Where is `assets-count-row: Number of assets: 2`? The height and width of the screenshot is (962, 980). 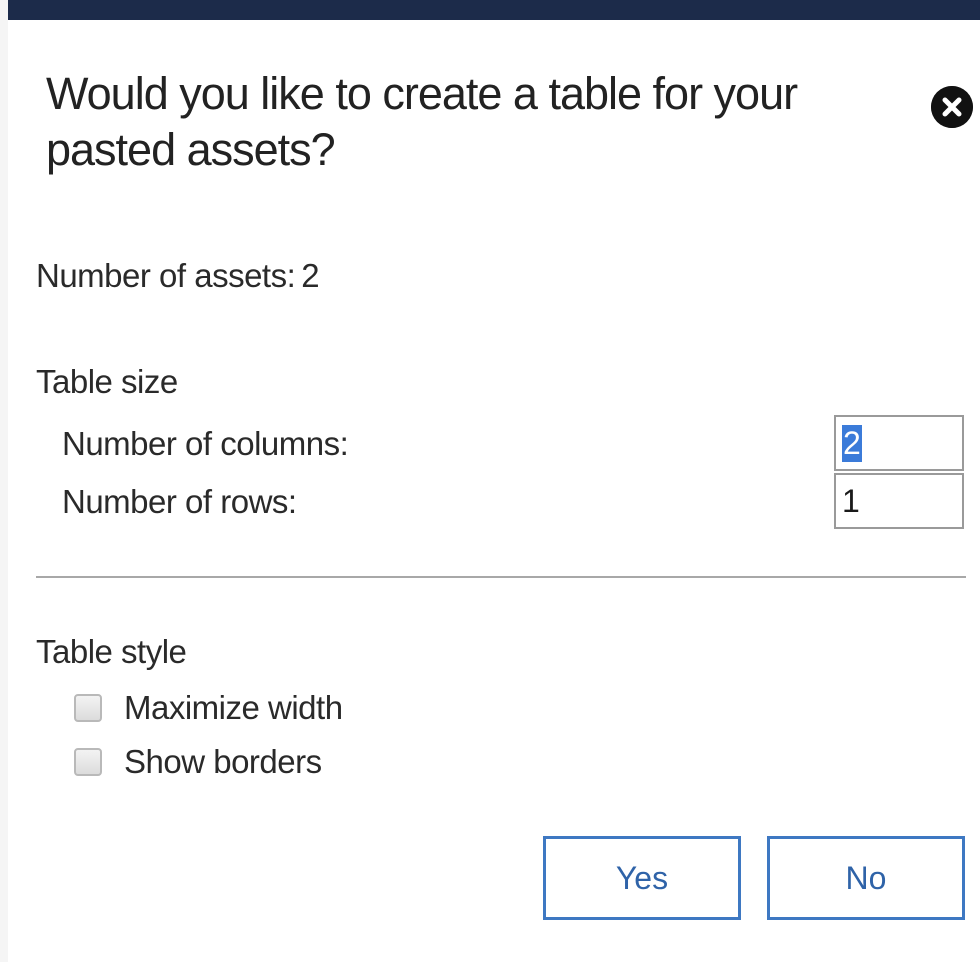 assets-count-row: Number of assets: 2 is located at coordinates (178, 276).